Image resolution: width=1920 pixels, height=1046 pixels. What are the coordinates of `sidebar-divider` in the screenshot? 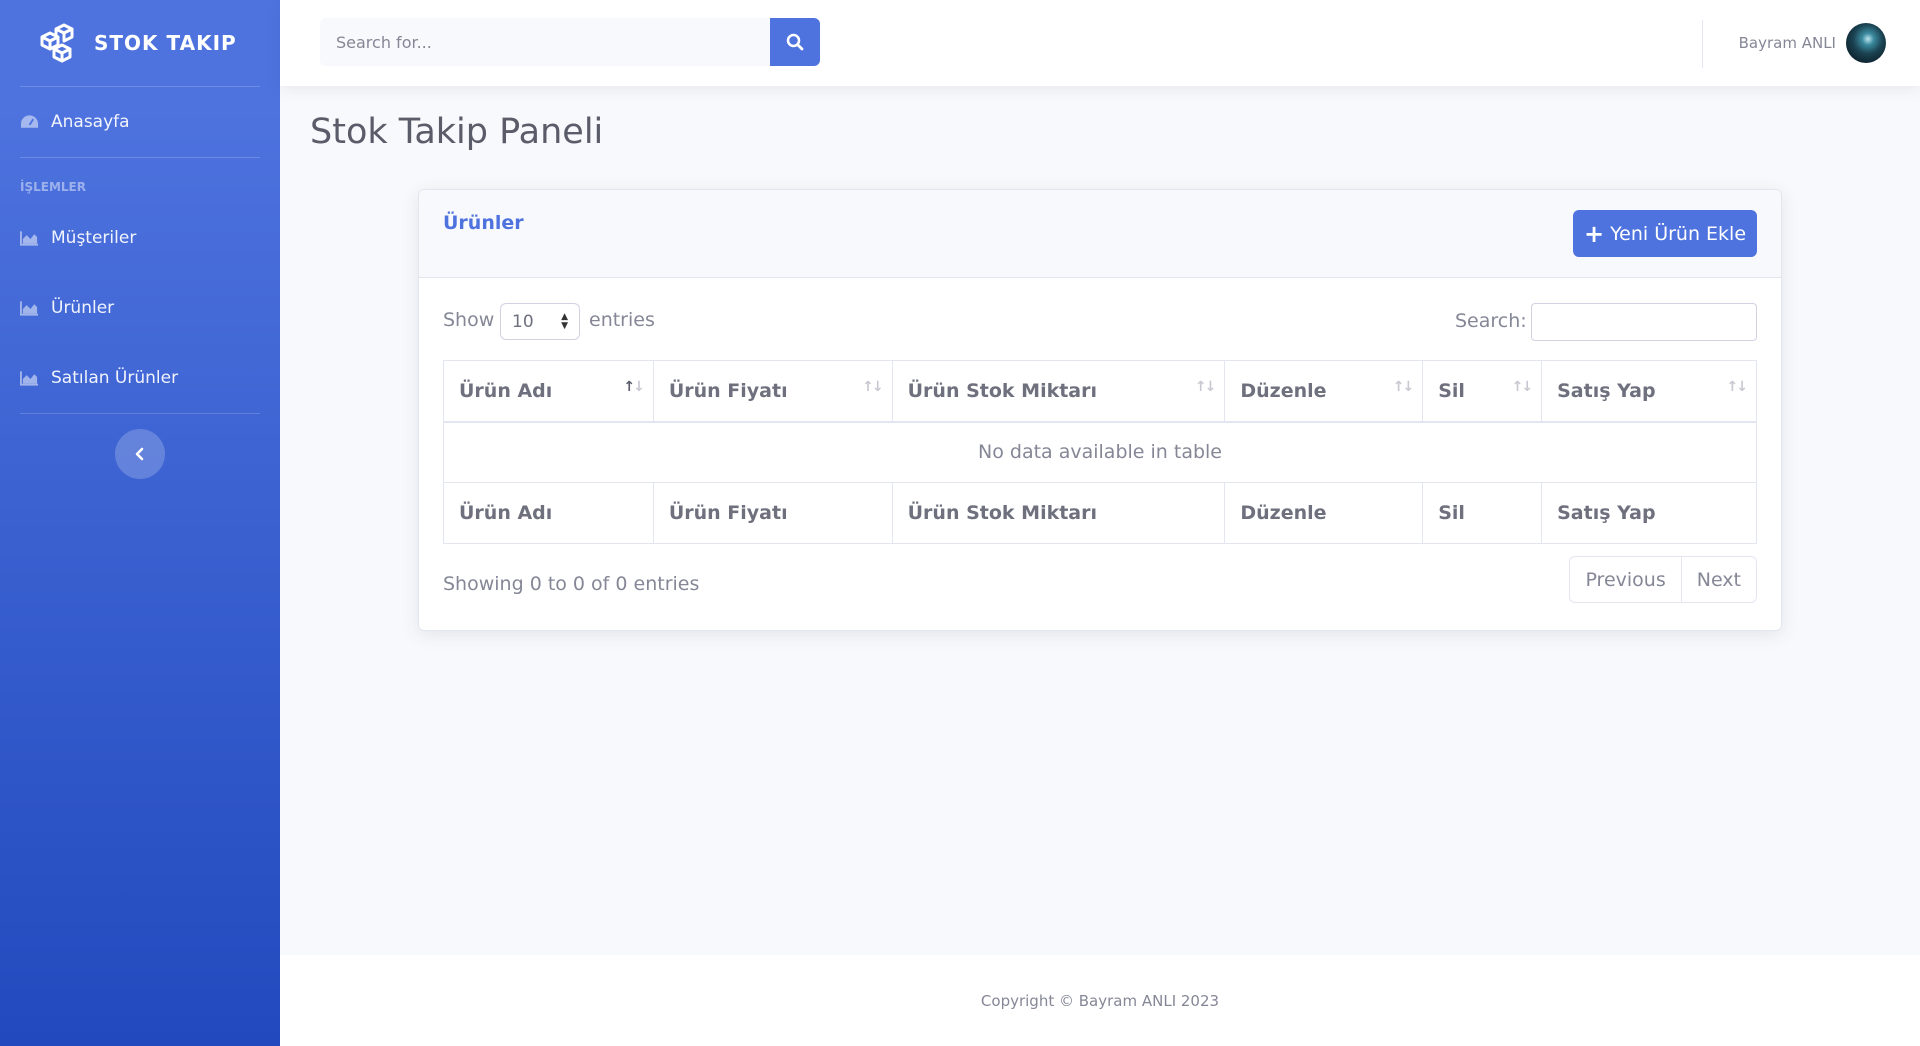 It's located at (140, 413).